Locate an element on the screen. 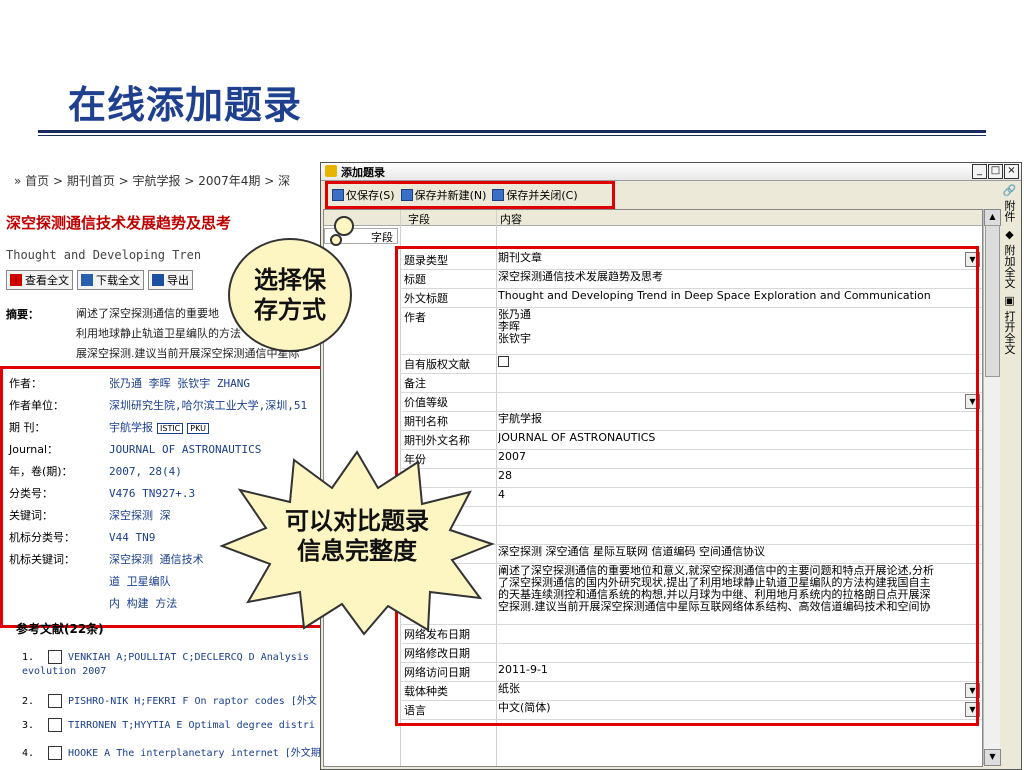 This screenshot has width=1024, height=770. save-and-close-label: 保存并关闭(C) is located at coordinates (542, 195).